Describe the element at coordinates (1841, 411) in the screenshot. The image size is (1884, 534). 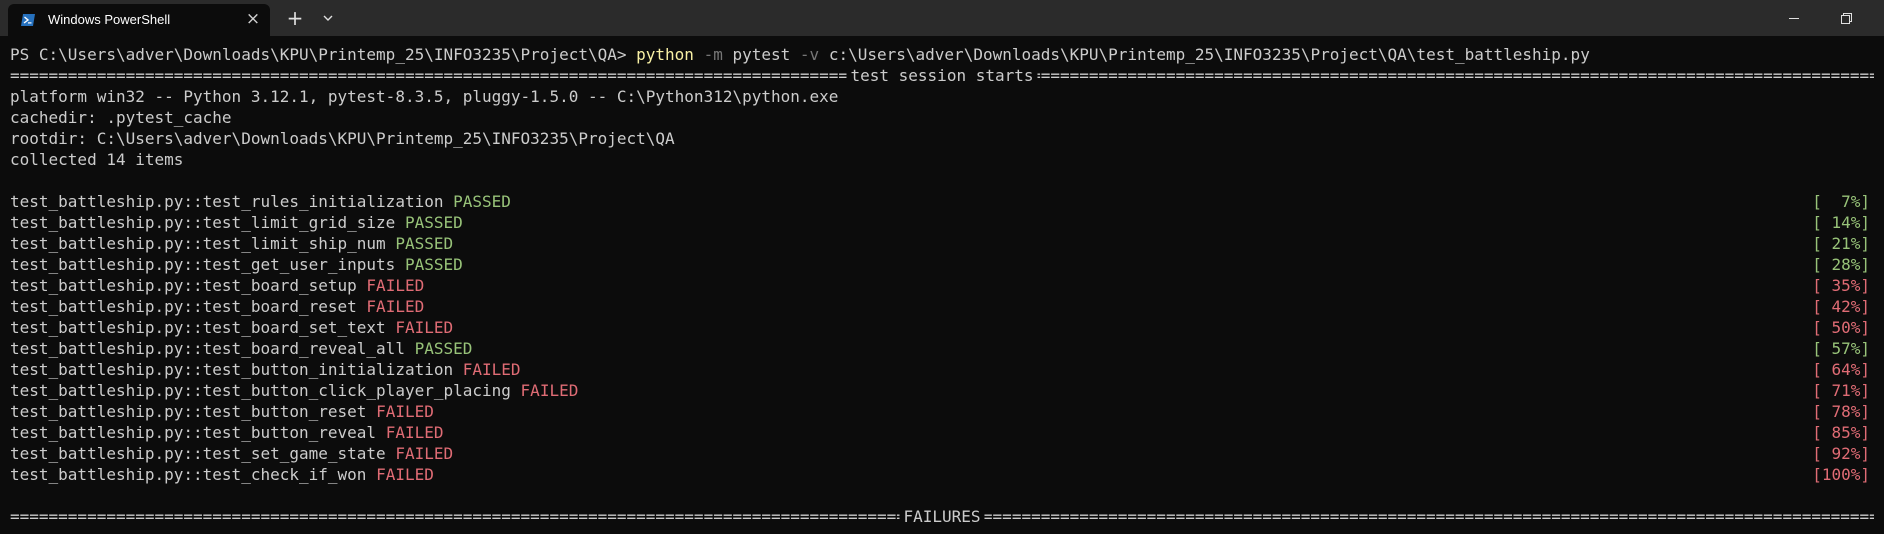
I see `test-progress-percent: [ 78%]` at that location.